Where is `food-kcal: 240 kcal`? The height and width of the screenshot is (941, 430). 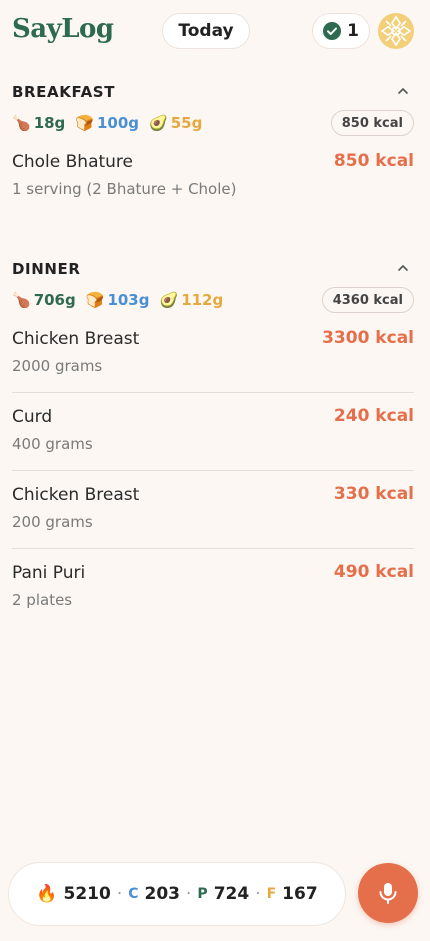
food-kcal: 240 kcal is located at coordinates (373, 416).